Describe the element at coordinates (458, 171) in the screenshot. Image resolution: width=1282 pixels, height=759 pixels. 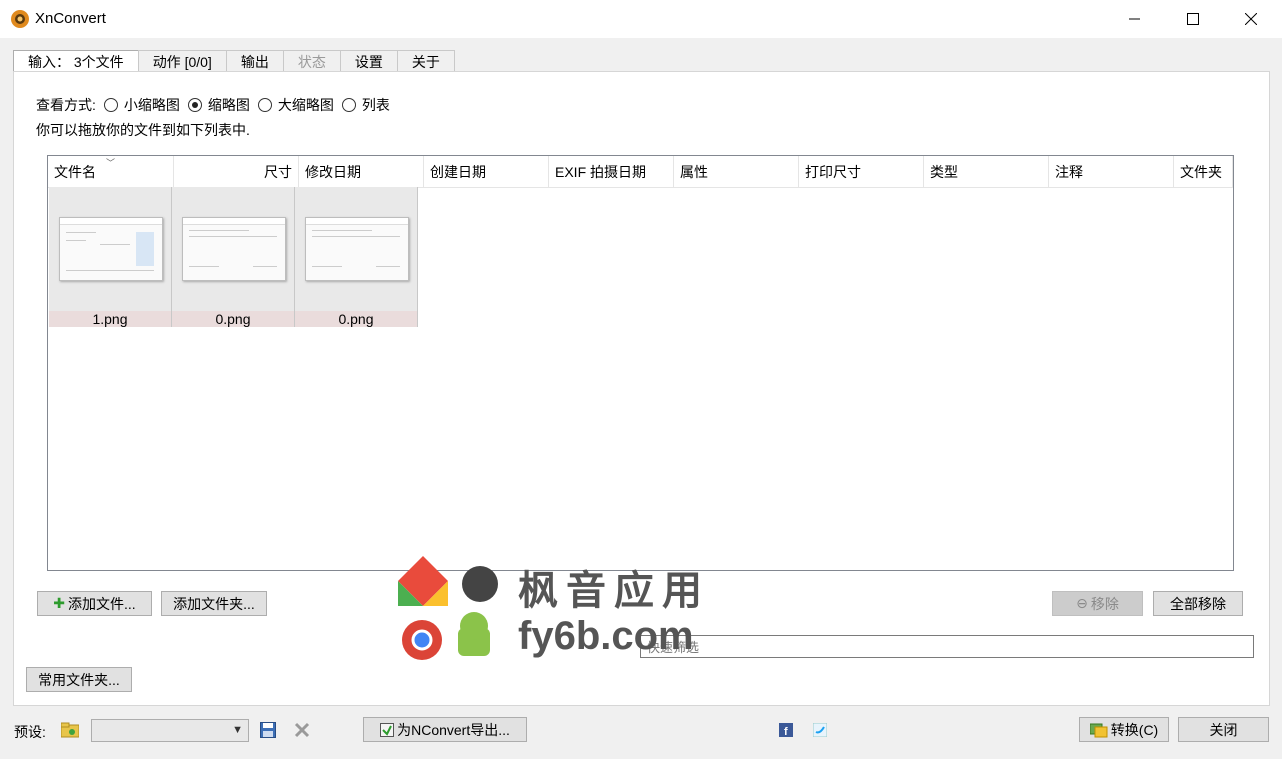
I see `column-created-label: 创建日期` at that location.